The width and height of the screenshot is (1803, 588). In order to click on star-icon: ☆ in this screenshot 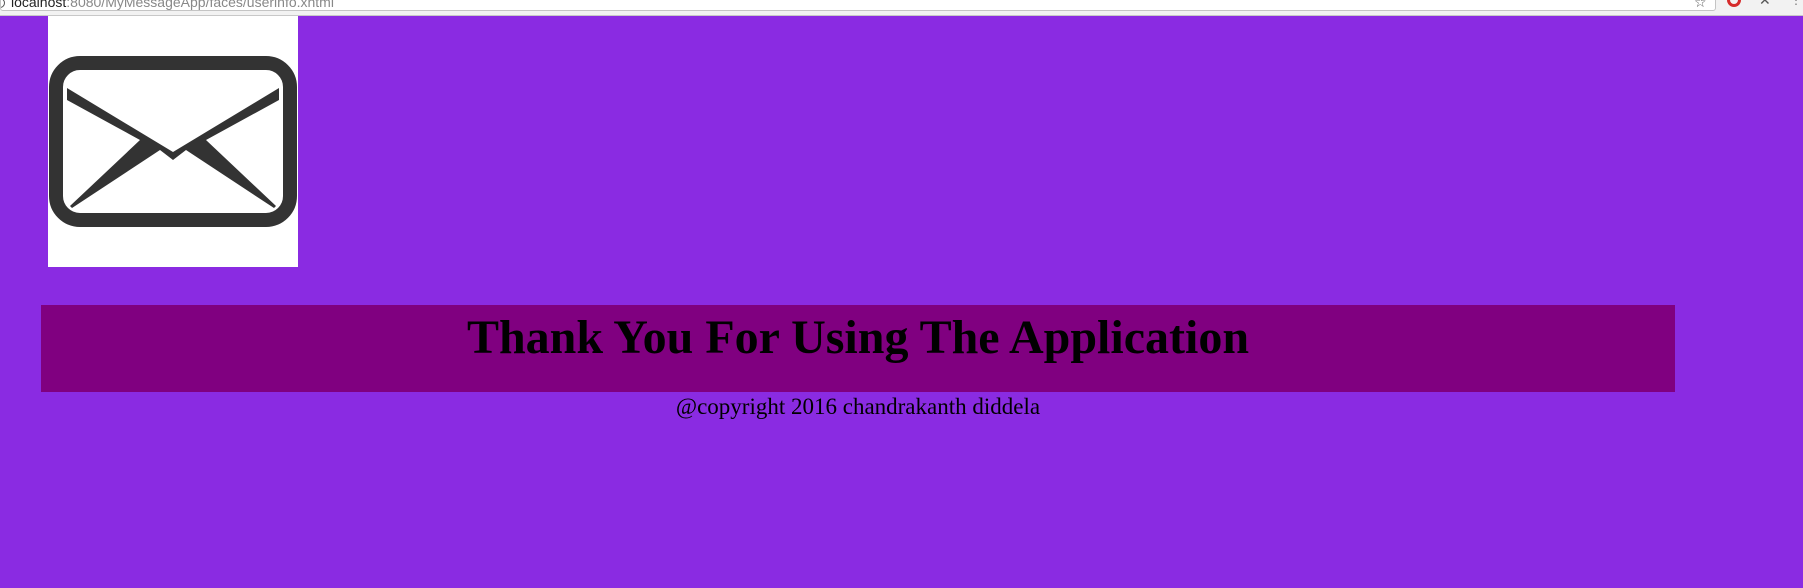, I will do `click(1700, 5)`.